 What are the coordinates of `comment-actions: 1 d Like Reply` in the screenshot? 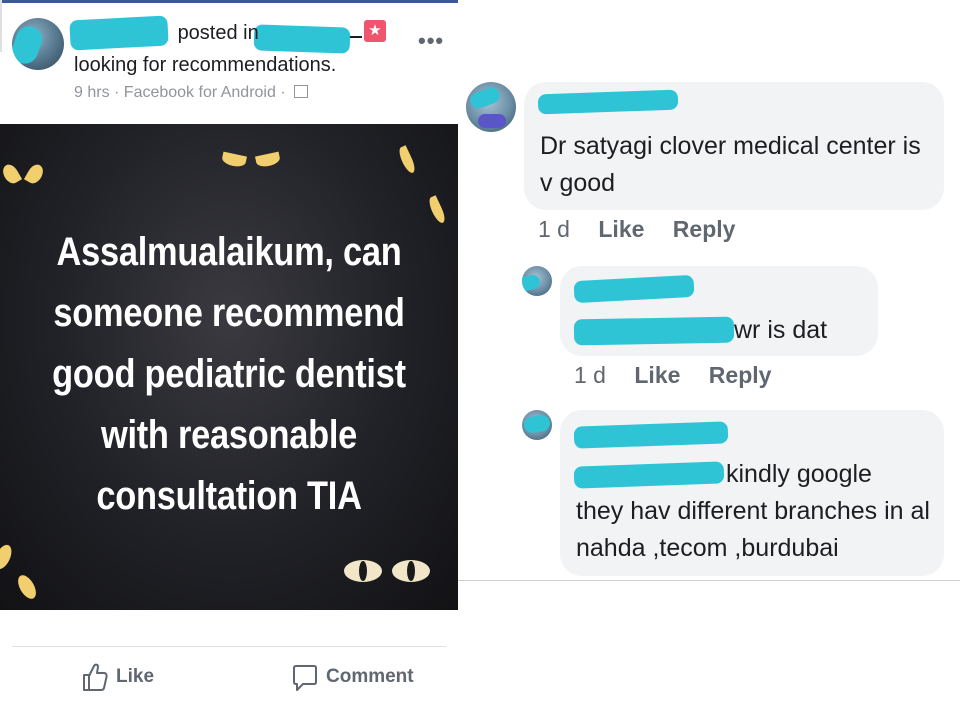 It's located at (647, 229).